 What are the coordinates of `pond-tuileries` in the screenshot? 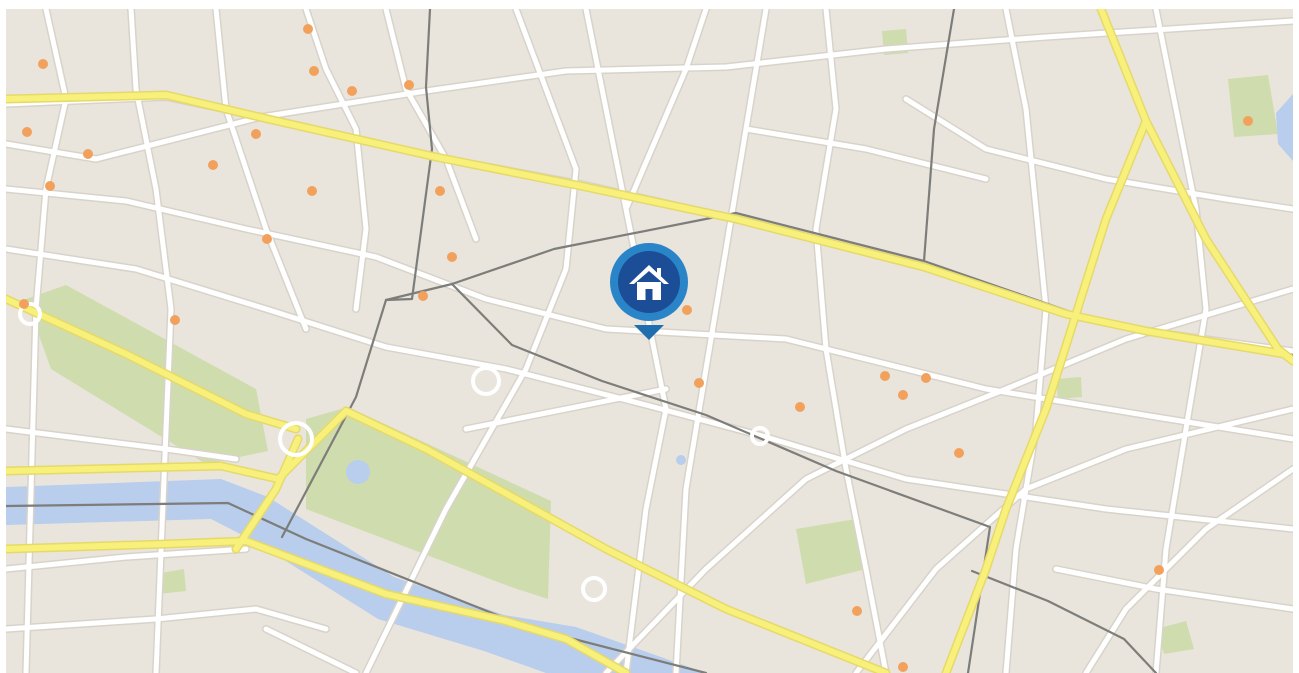 It's located at (358, 472).